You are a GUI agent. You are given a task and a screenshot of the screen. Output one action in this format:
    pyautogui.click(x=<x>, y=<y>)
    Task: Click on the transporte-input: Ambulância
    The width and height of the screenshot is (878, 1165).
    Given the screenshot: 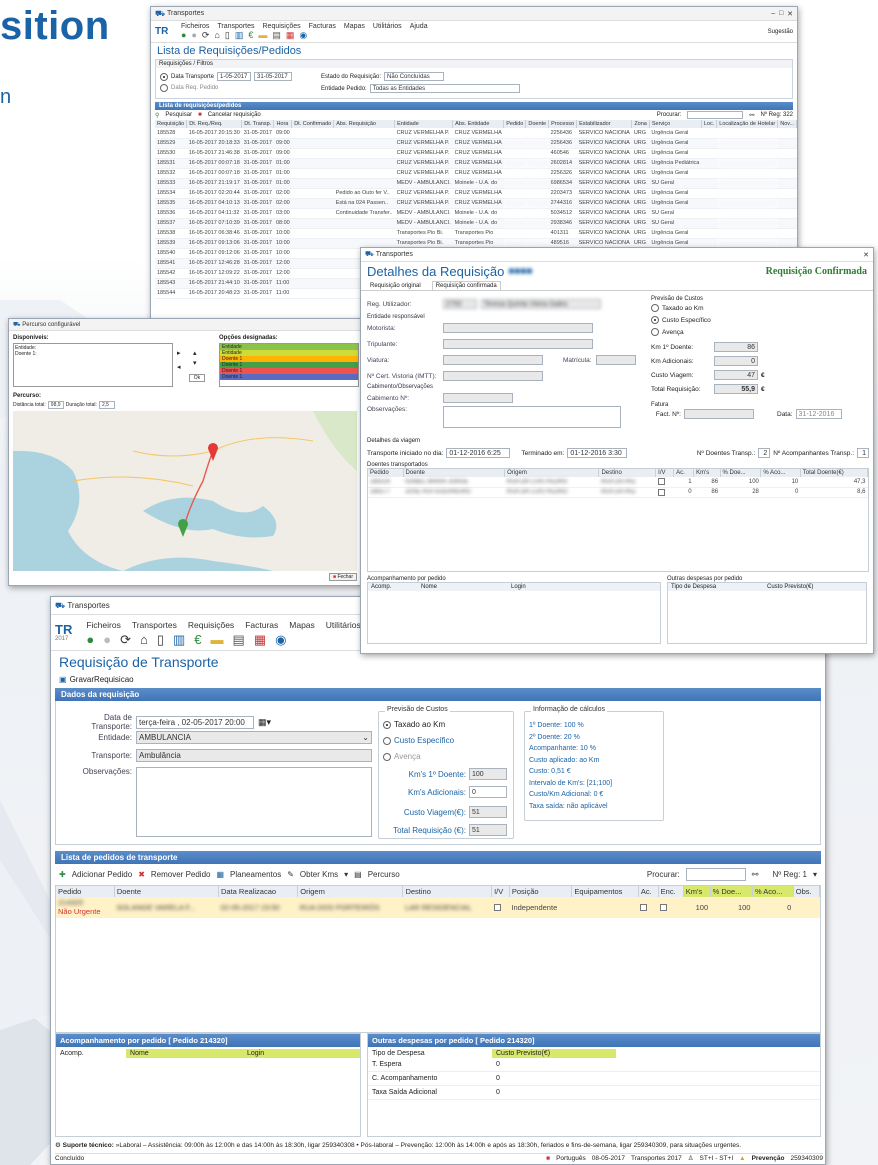 What is the action you would take?
    pyautogui.click(x=254, y=755)
    